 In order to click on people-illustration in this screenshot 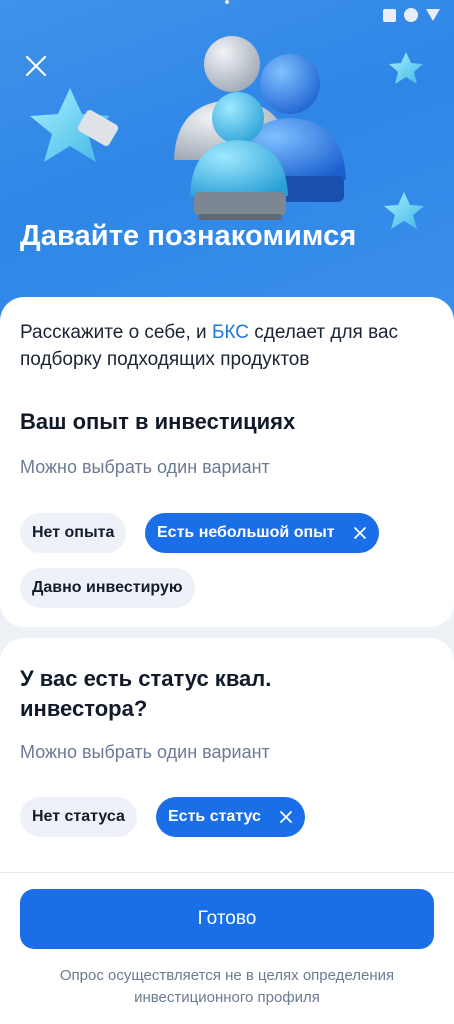, I will do `click(260, 128)`.